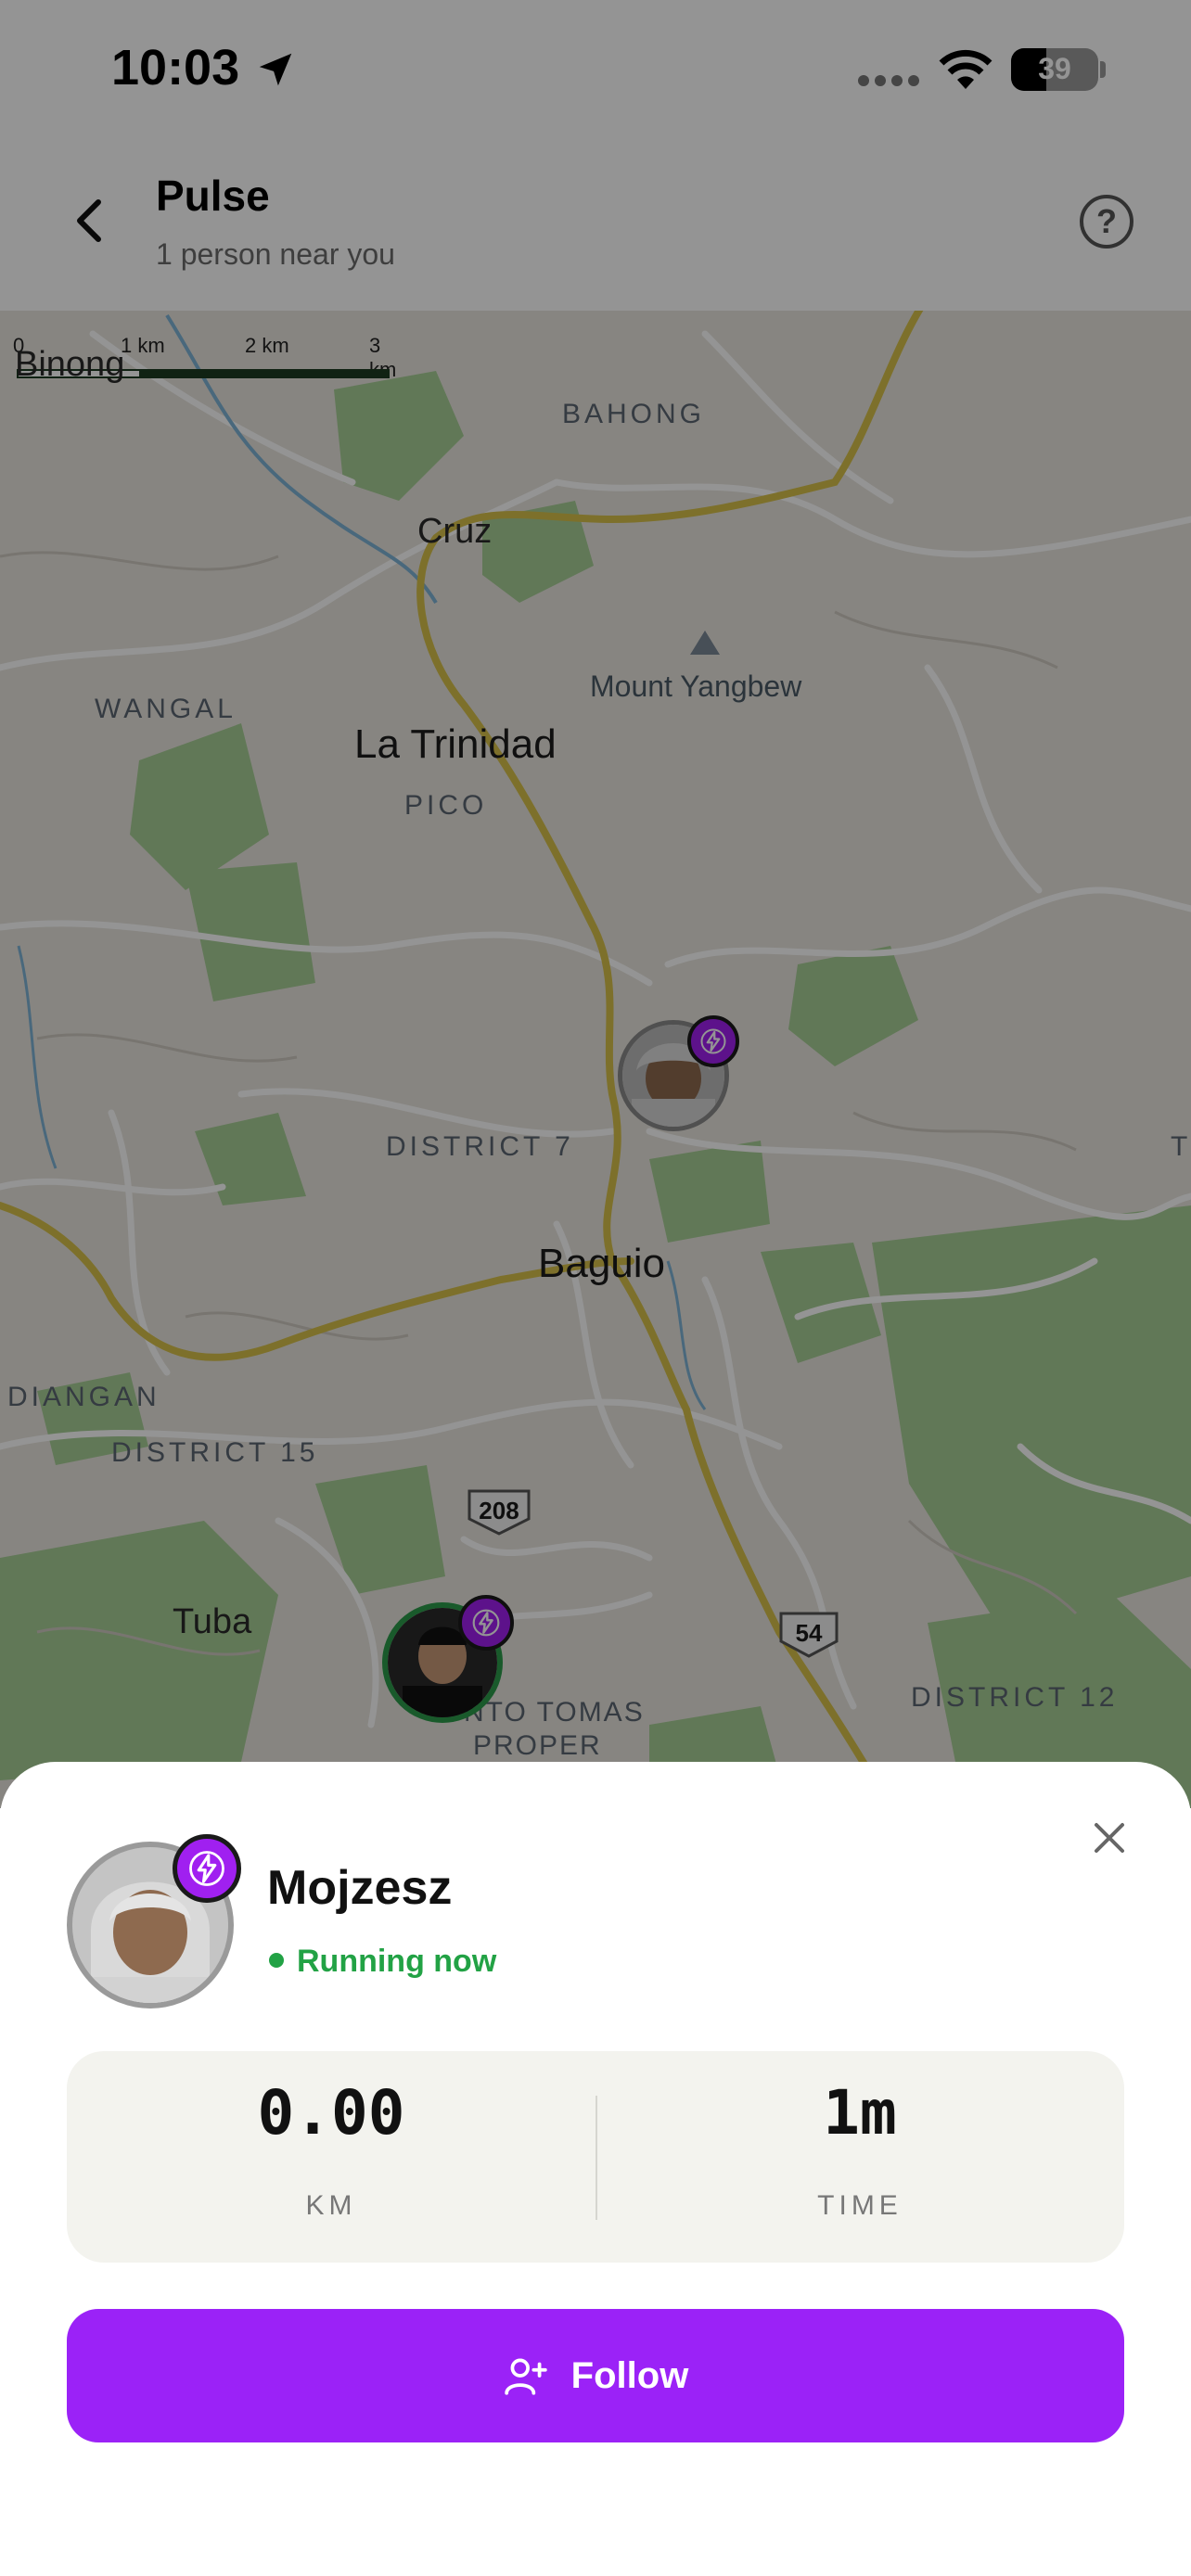 Image resolution: width=1191 pixels, height=2576 pixels. What do you see at coordinates (331, 2205) in the screenshot?
I see `stat-distance-label: KM` at bounding box center [331, 2205].